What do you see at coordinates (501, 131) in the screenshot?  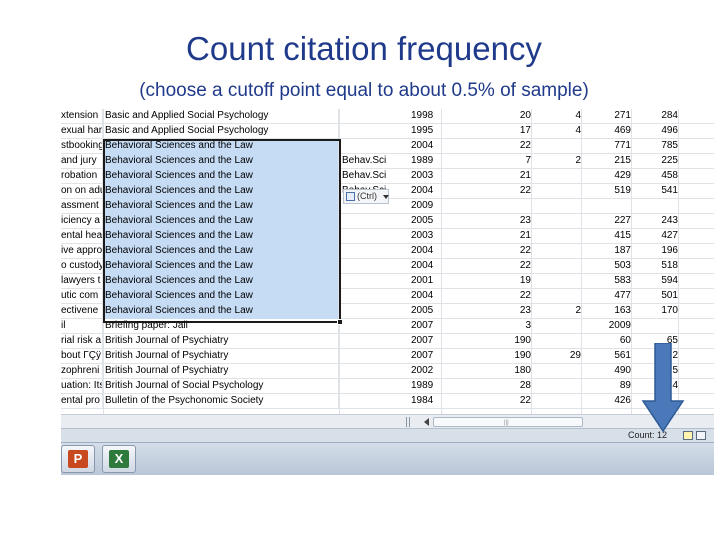 I see `cell-n1: 17` at bounding box center [501, 131].